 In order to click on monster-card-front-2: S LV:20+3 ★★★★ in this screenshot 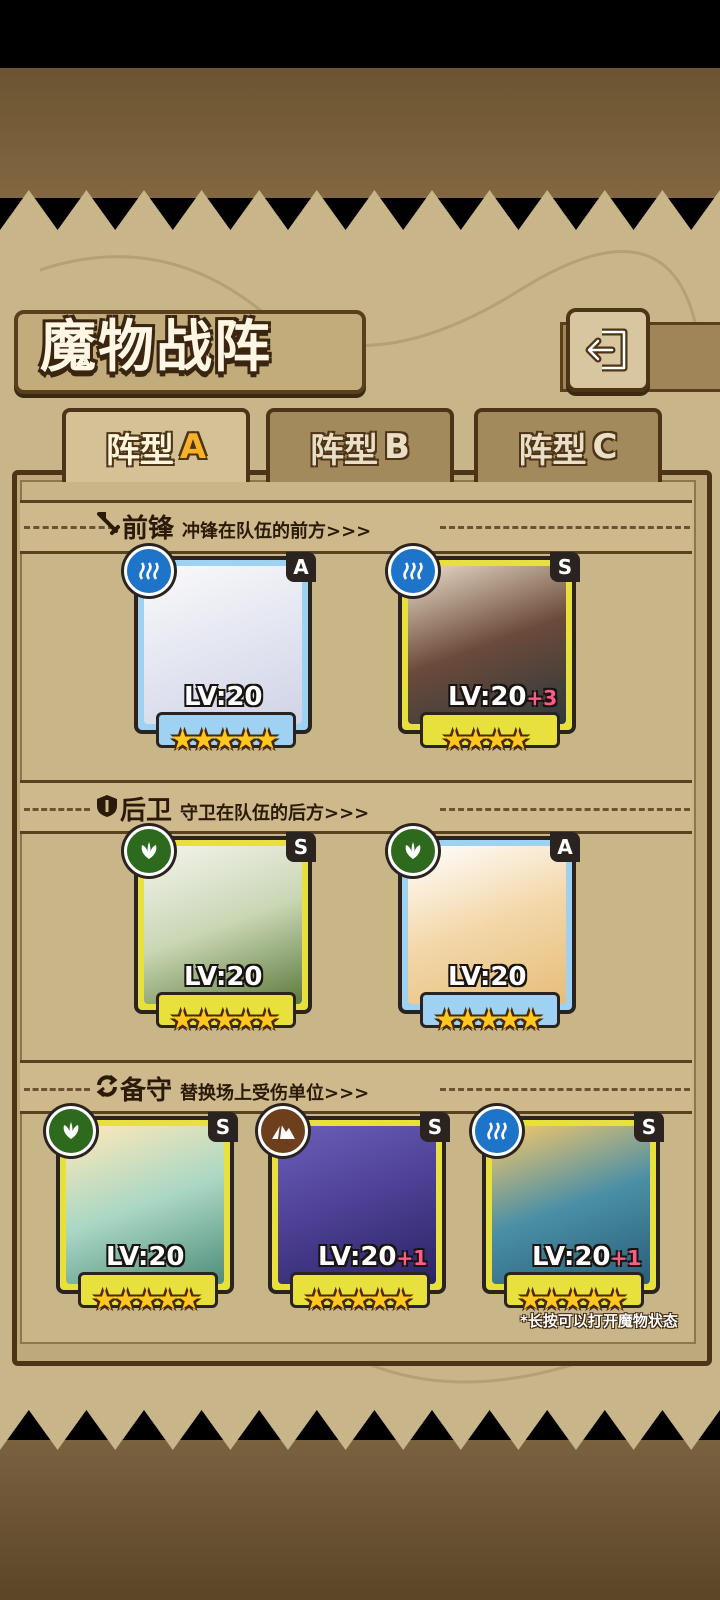, I will do `click(484, 651)`.